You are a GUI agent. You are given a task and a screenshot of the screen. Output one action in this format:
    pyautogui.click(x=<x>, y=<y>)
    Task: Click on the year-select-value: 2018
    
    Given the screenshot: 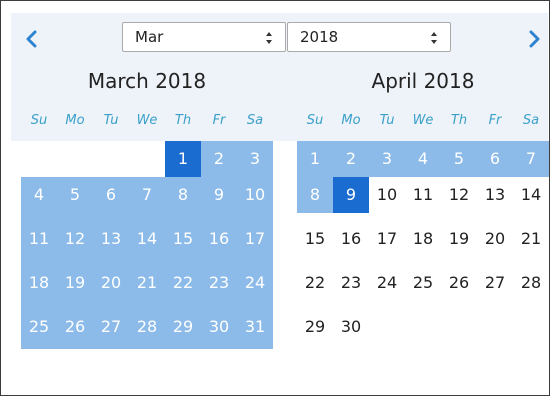 What is the action you would take?
    pyautogui.click(x=319, y=37)
    